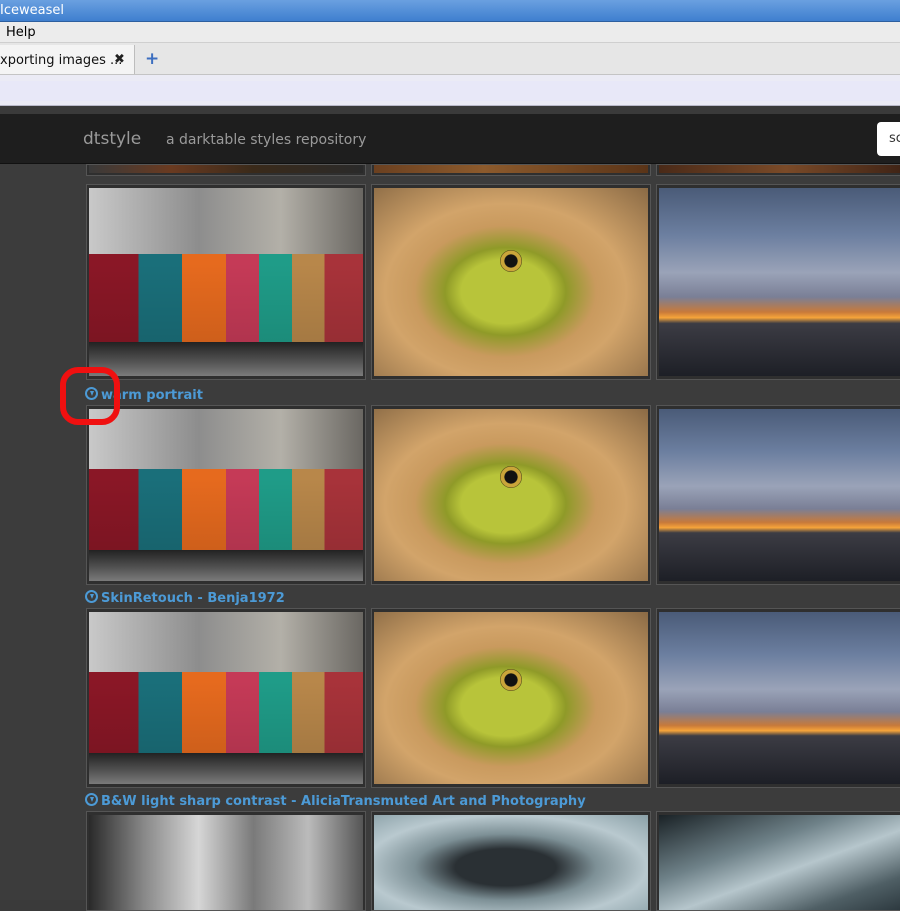 The width and height of the screenshot is (900, 911). What do you see at coordinates (450, 59) in the screenshot?
I see `tab-bar: xporting images ... ✖ +` at bounding box center [450, 59].